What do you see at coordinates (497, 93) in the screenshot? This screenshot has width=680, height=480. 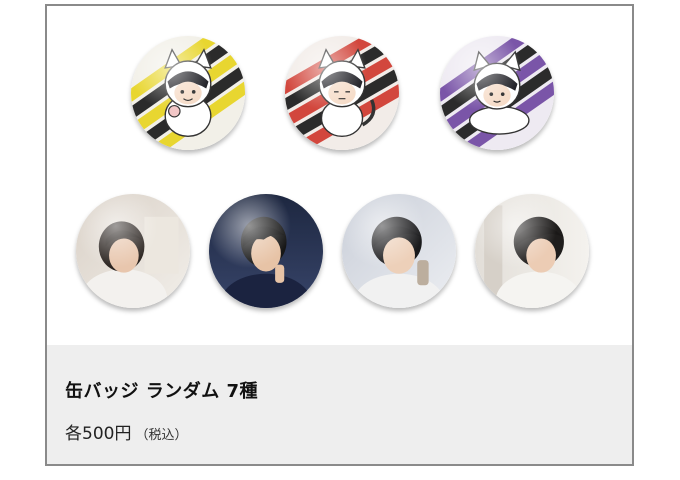 I see `badge-illustration-purple` at bounding box center [497, 93].